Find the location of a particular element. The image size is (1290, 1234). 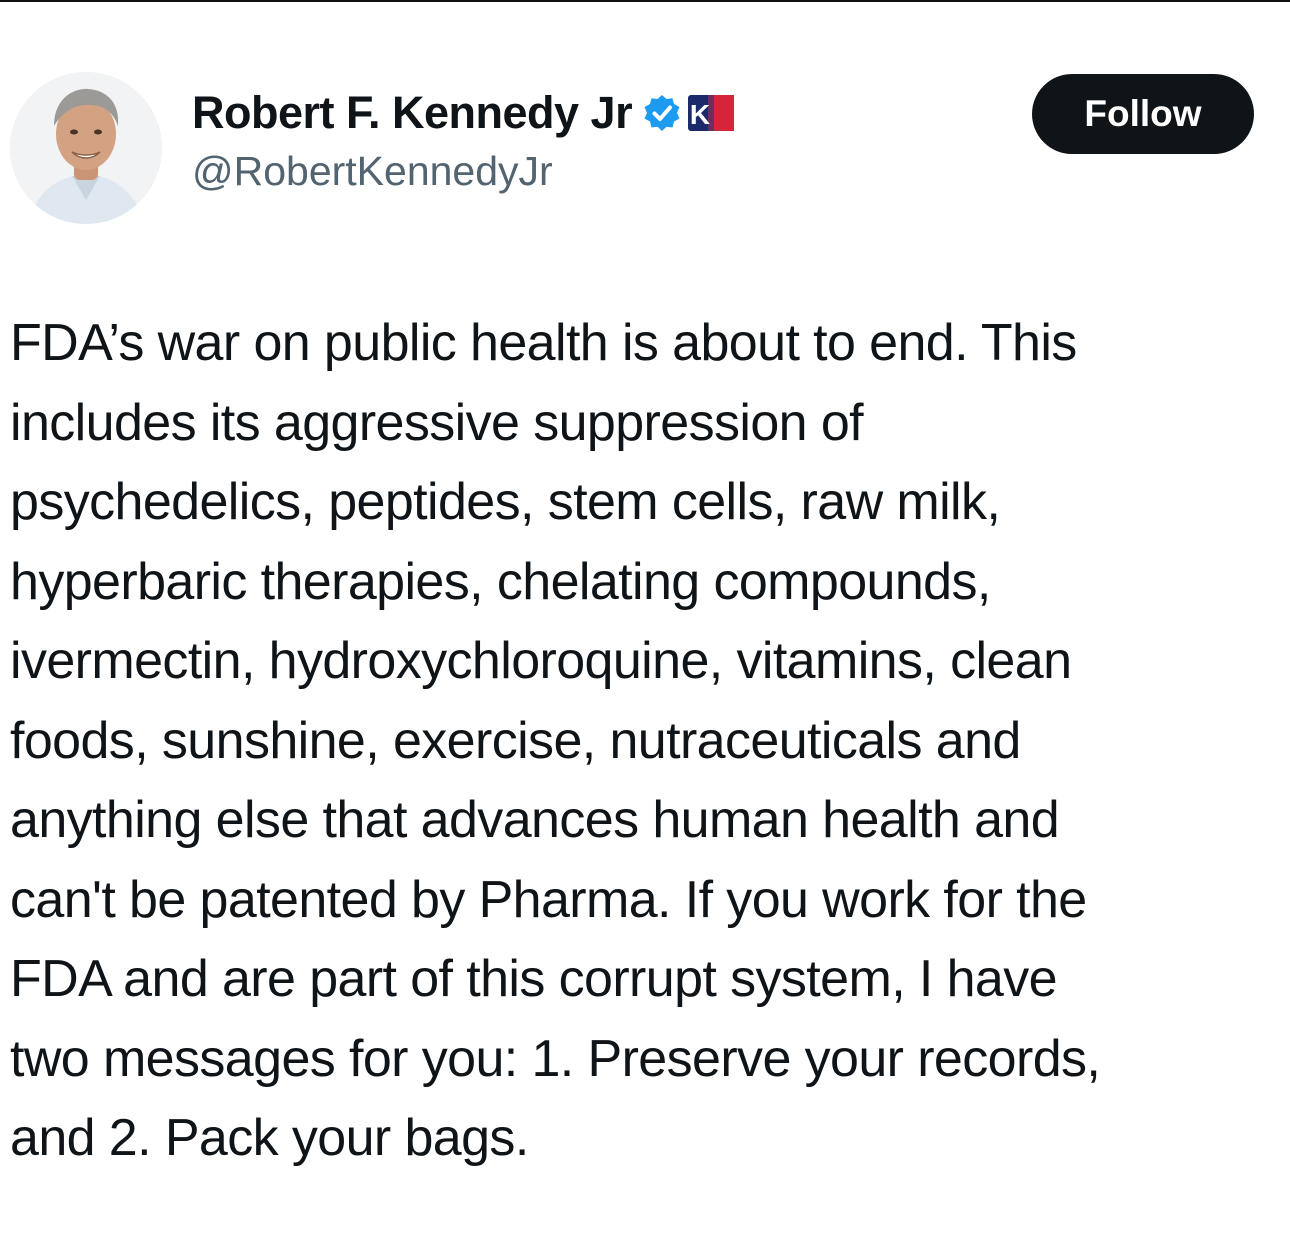

follow-button: Follow is located at coordinates (1143, 114).